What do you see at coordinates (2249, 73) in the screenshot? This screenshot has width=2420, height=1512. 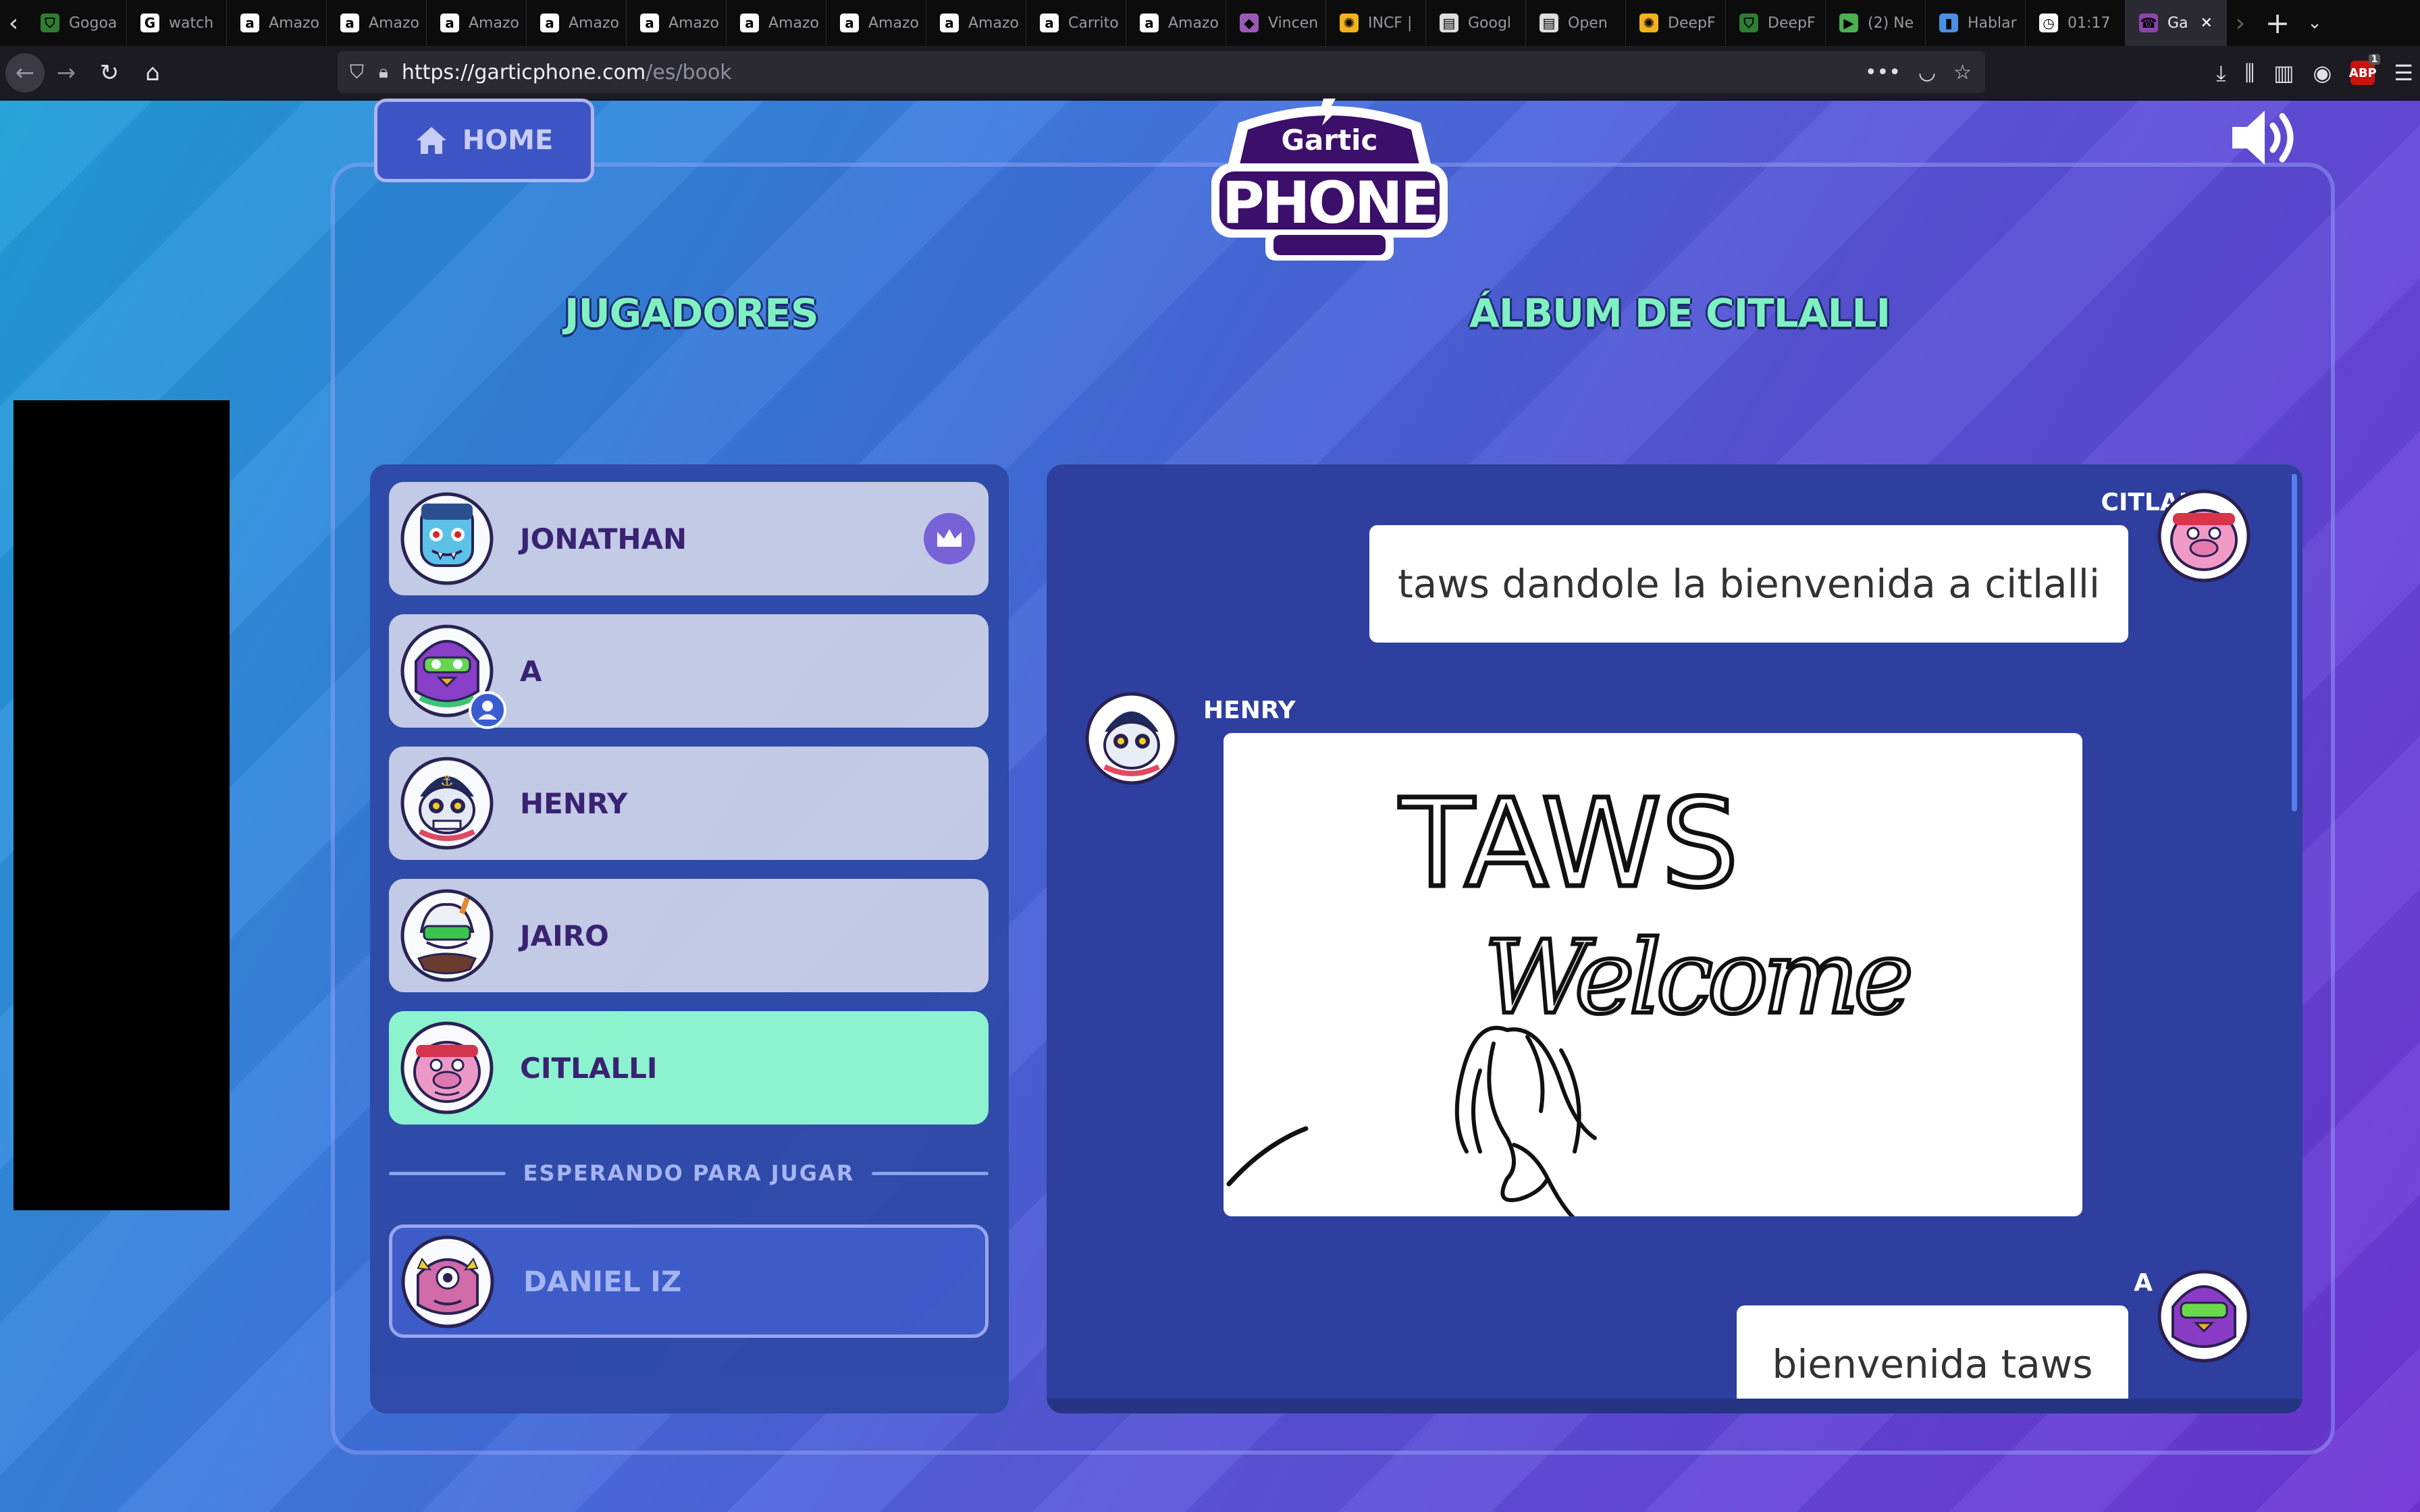 I see `library-icon: ⫼` at bounding box center [2249, 73].